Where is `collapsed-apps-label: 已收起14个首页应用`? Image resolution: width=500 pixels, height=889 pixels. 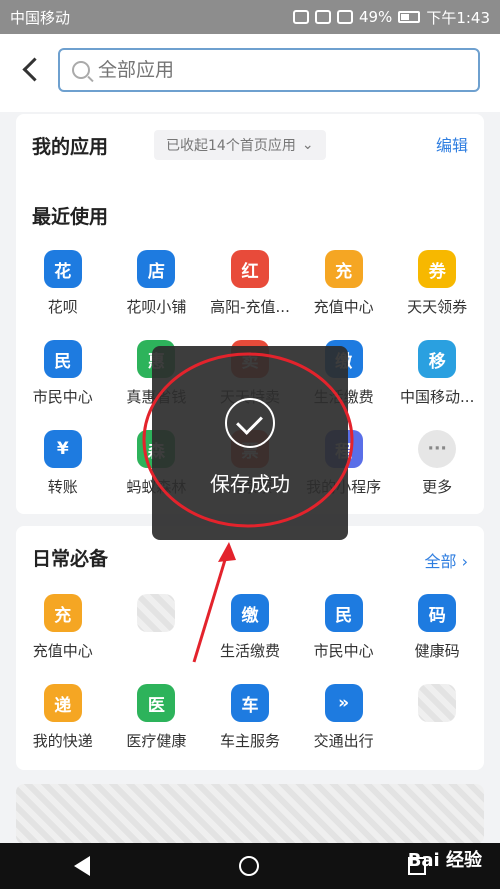
collapsed-apps-label: 已收起14个首页应用 is located at coordinates (231, 146).